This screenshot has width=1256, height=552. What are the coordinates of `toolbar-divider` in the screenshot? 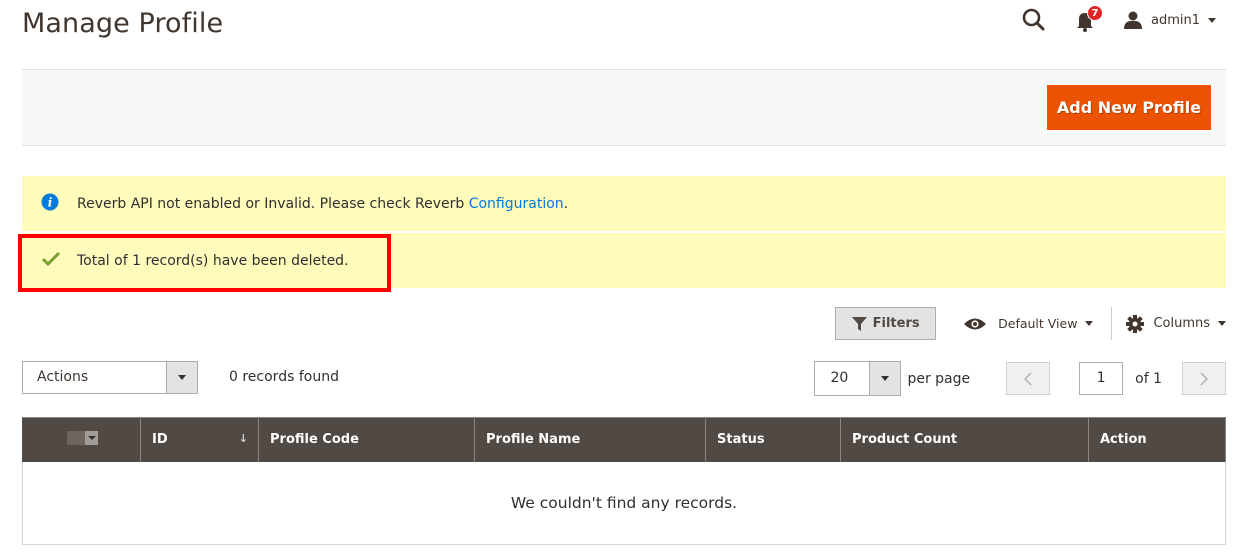 It's located at (1112, 323).